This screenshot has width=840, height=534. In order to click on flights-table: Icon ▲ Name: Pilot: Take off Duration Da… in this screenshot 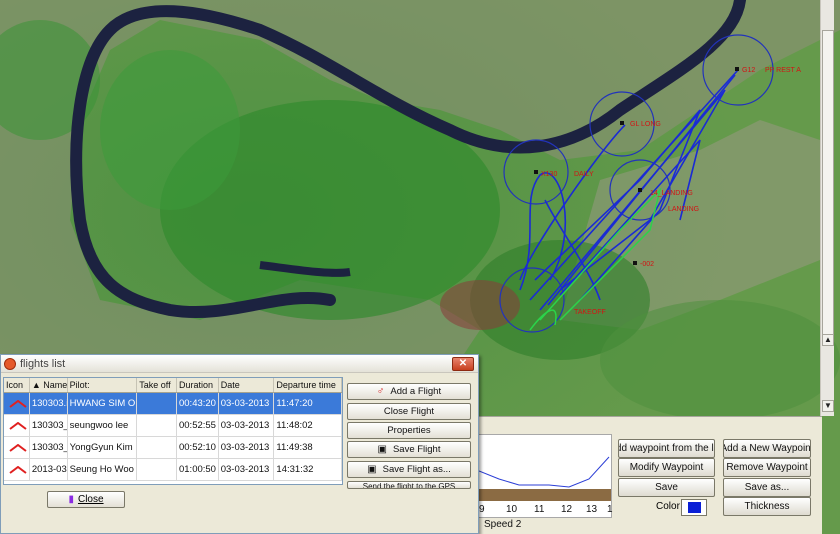, I will do `click(173, 431)`.